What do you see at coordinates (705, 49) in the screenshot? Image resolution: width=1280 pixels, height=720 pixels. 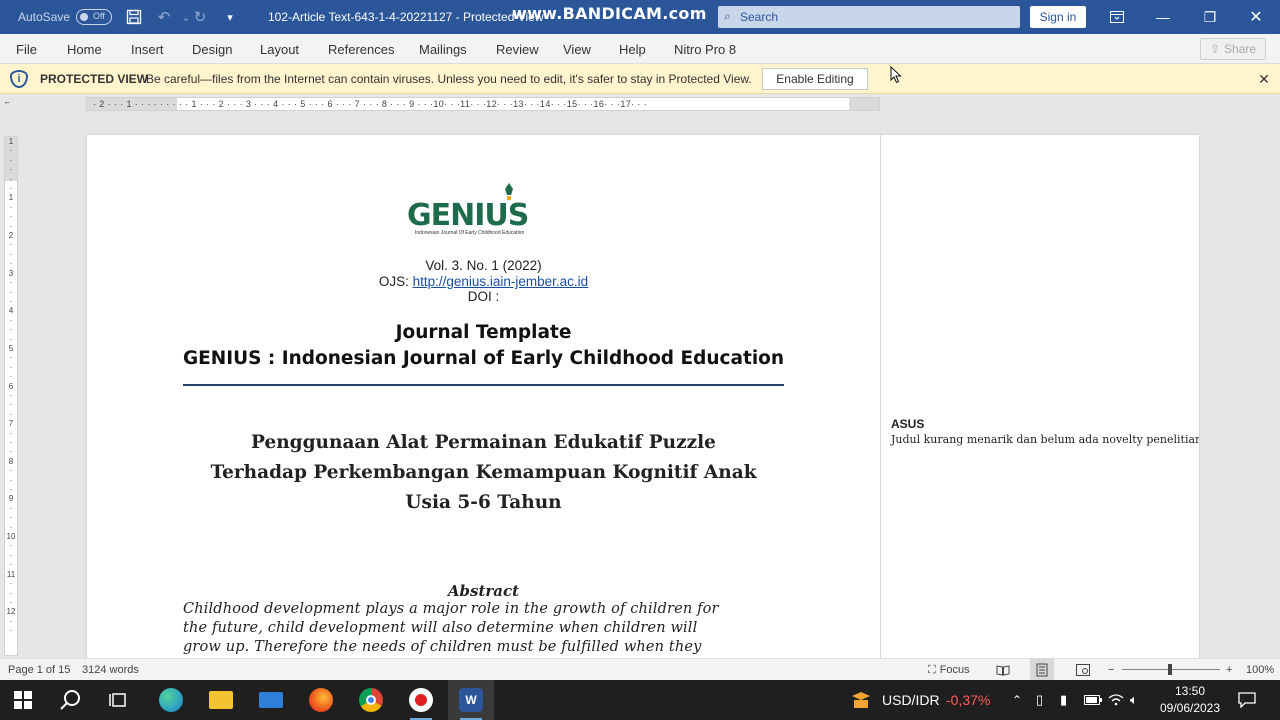 I see `tab-nitro-pro: Nitro Pro 8` at bounding box center [705, 49].